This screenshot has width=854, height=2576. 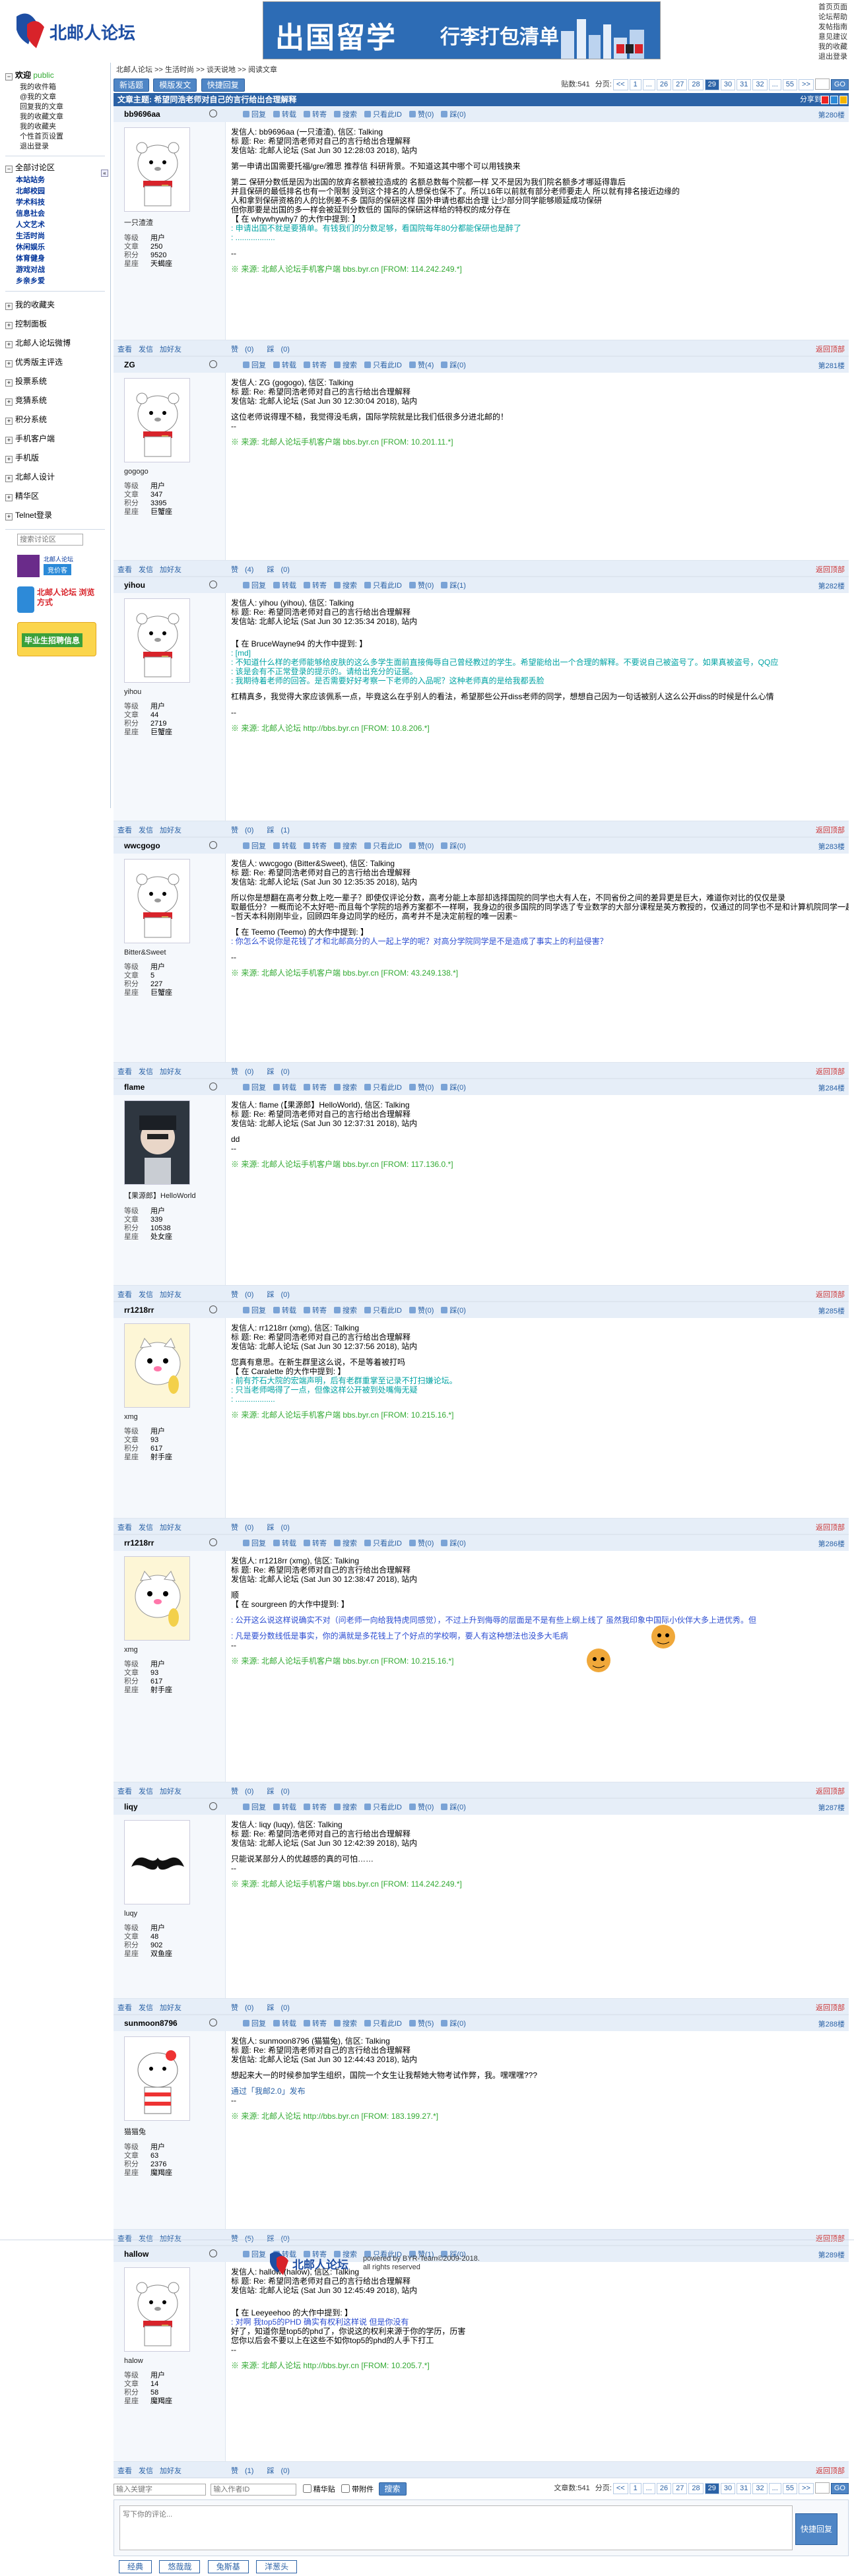 What do you see at coordinates (790, 84) in the screenshot?
I see `page-link: 55` at bounding box center [790, 84].